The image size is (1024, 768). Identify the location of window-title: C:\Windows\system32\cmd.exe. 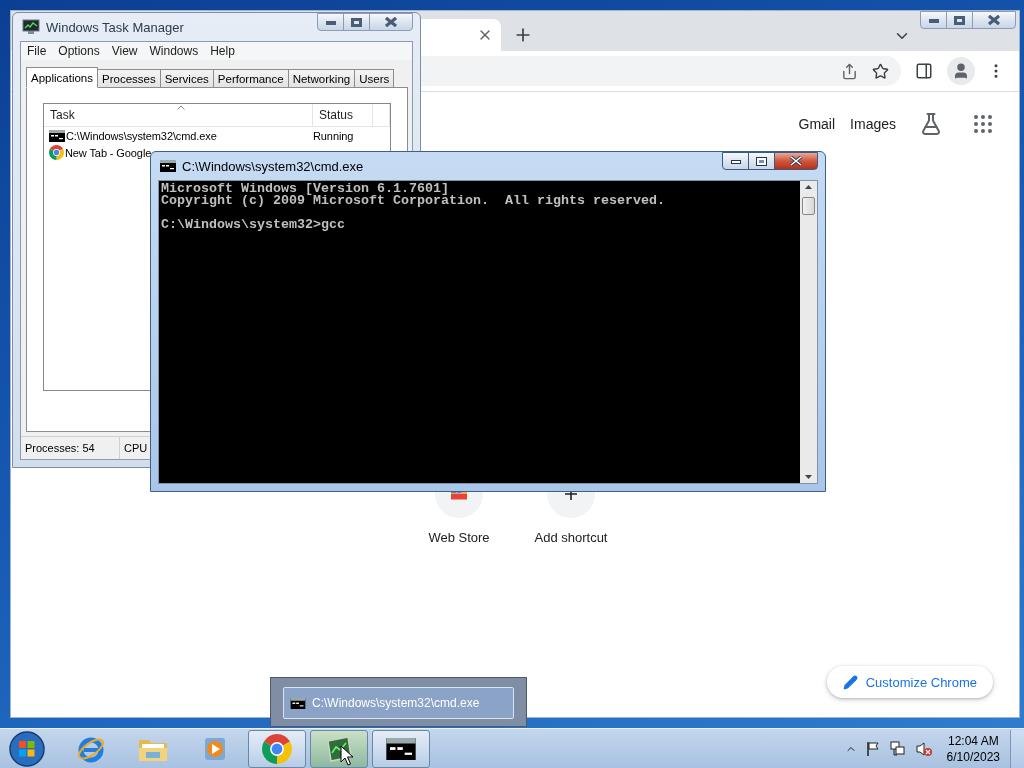
(273, 166).